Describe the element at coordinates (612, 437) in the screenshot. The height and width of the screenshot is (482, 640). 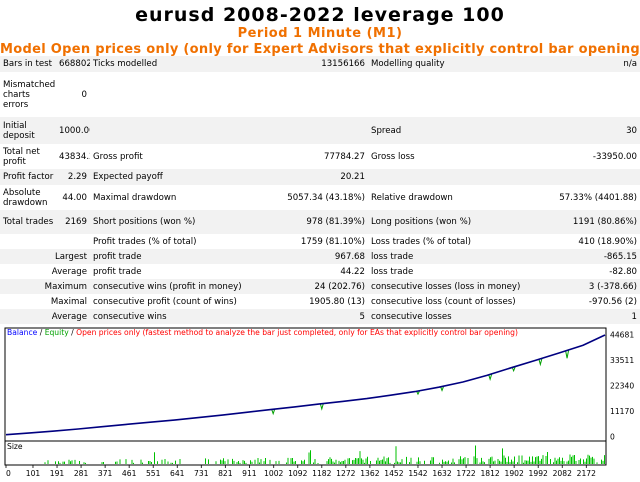
I see `y-tick-label: 0` at that location.